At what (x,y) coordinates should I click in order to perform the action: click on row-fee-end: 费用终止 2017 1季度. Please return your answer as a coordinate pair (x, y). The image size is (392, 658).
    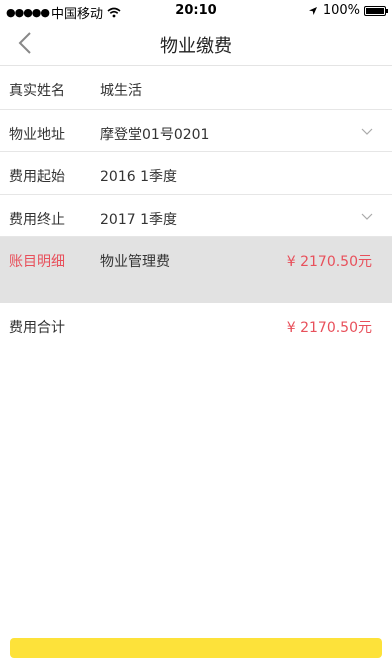
    Looking at the image, I should click on (196, 216).